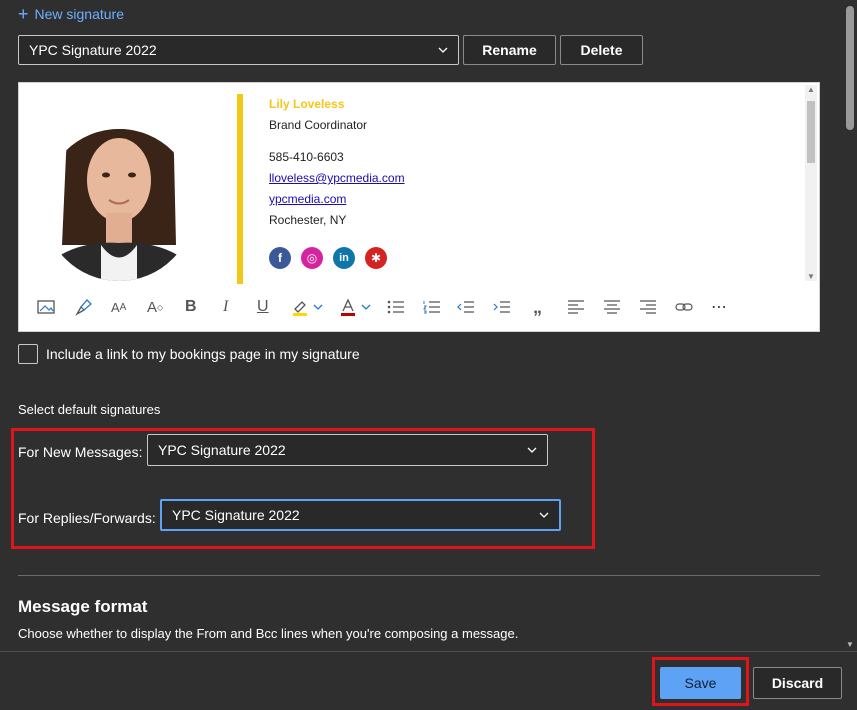  What do you see at coordinates (432, 307) in the screenshot?
I see `numbering-icon` at bounding box center [432, 307].